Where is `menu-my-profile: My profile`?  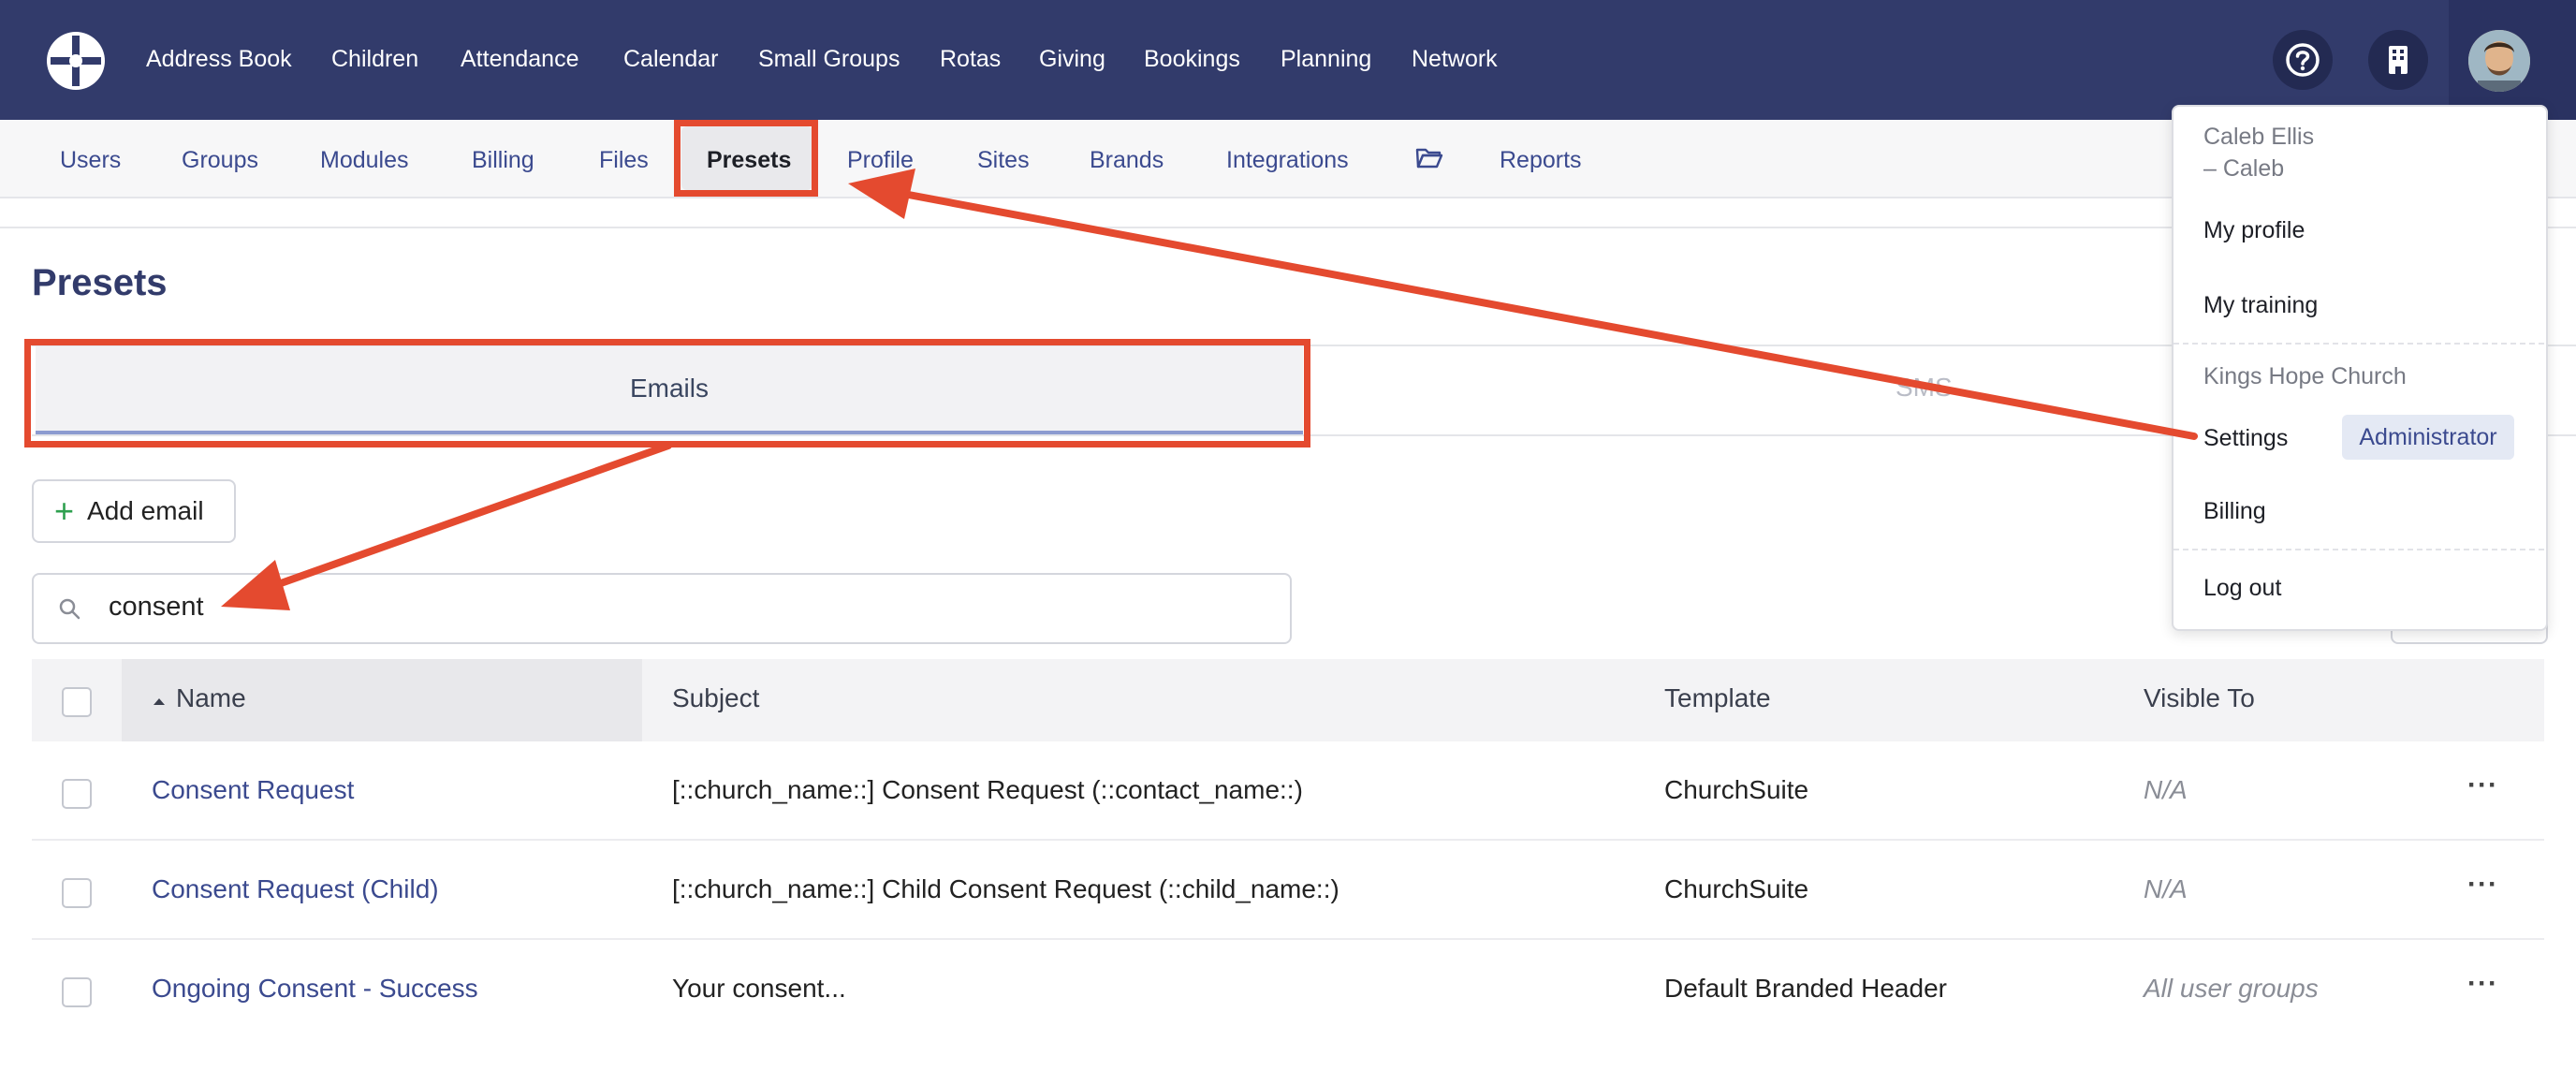 menu-my-profile: My profile is located at coordinates (2254, 230).